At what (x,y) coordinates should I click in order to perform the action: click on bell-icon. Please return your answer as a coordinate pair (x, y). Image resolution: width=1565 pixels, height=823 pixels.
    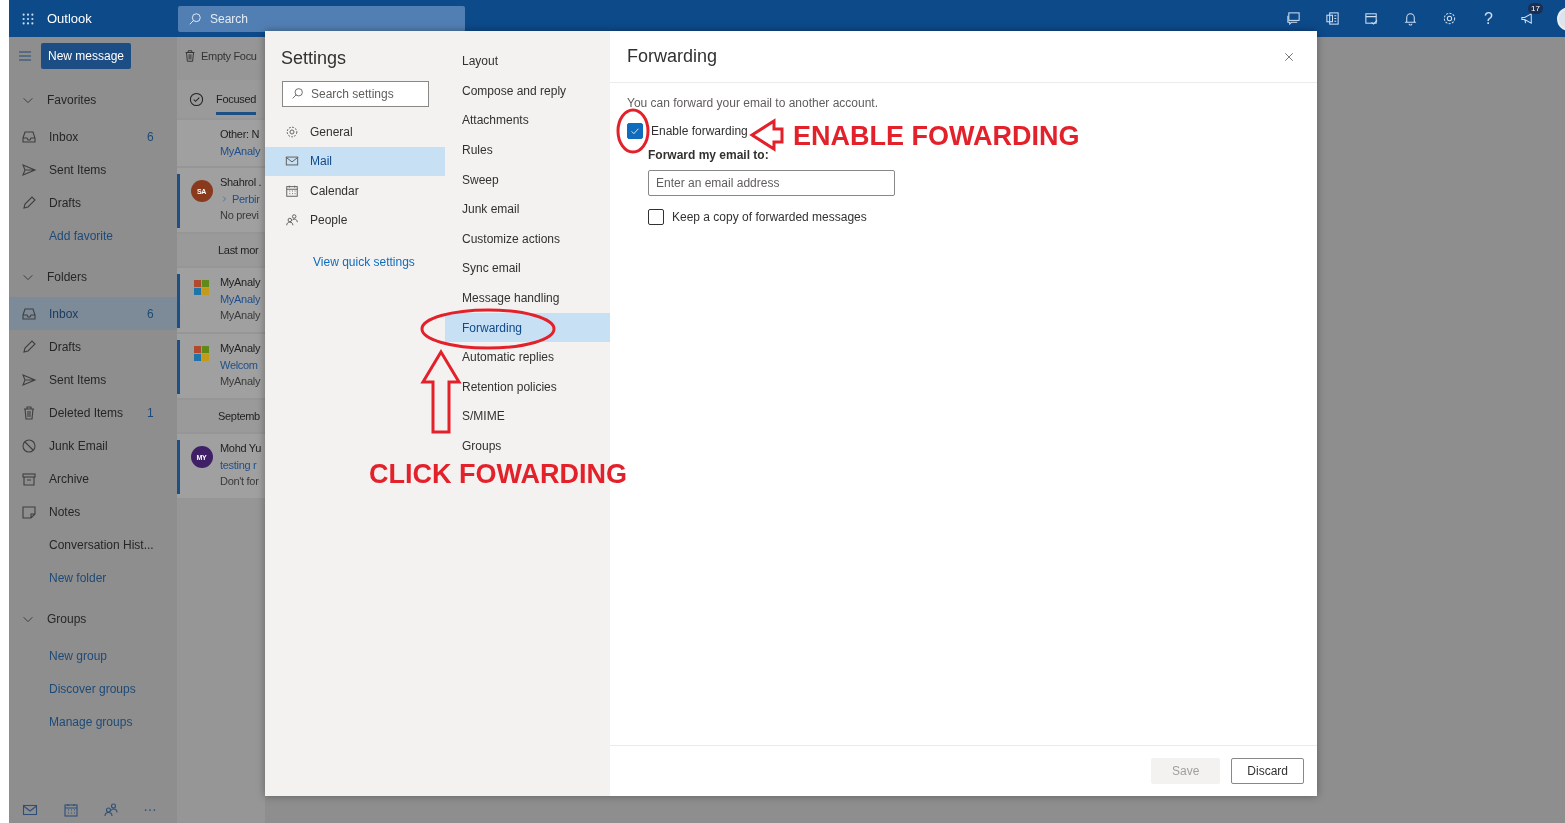
    Looking at the image, I should click on (1410, 18).